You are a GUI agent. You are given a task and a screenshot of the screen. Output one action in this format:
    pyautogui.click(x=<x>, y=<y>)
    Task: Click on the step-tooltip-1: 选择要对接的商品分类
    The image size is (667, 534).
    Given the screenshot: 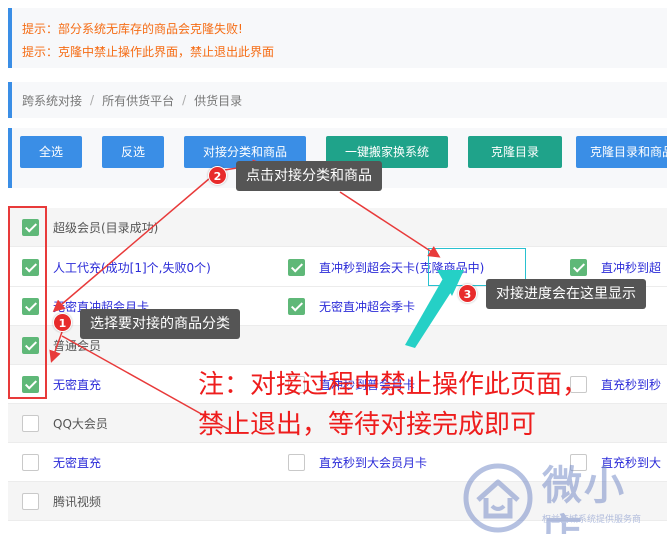 What is the action you would take?
    pyautogui.click(x=160, y=324)
    